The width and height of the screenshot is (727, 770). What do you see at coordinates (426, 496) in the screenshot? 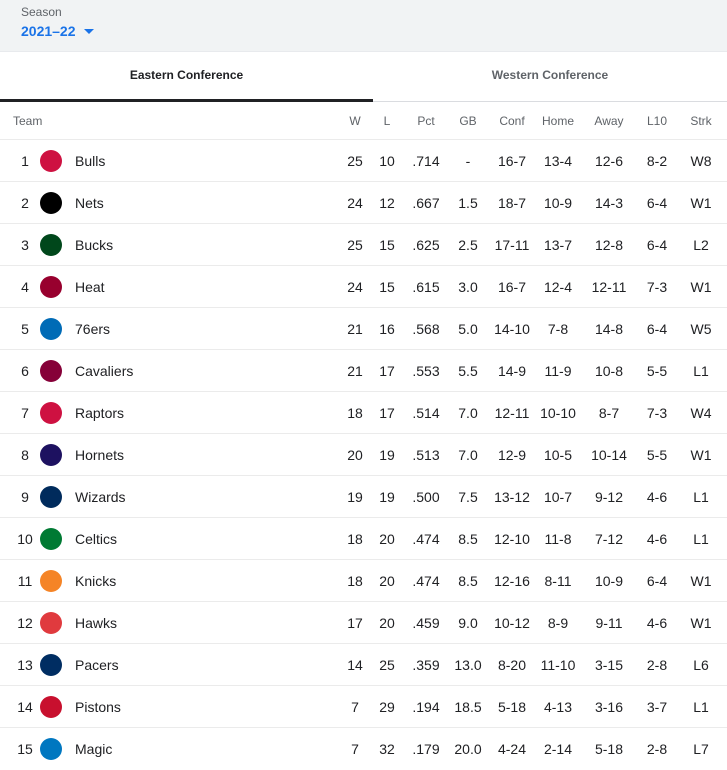
I see `win-pct: .500` at bounding box center [426, 496].